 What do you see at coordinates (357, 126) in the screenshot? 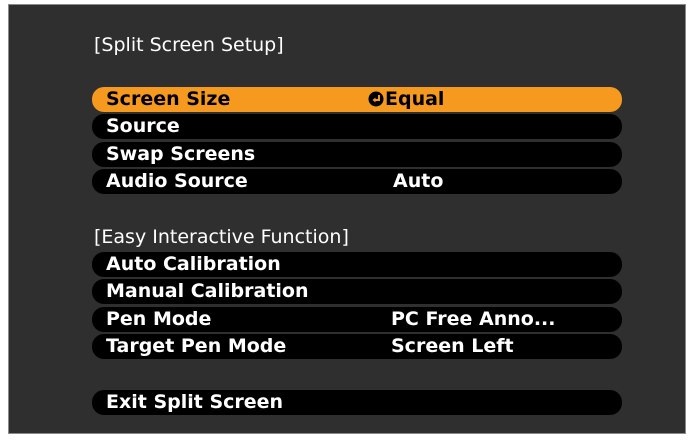
I see `menu-item-source: Source` at bounding box center [357, 126].